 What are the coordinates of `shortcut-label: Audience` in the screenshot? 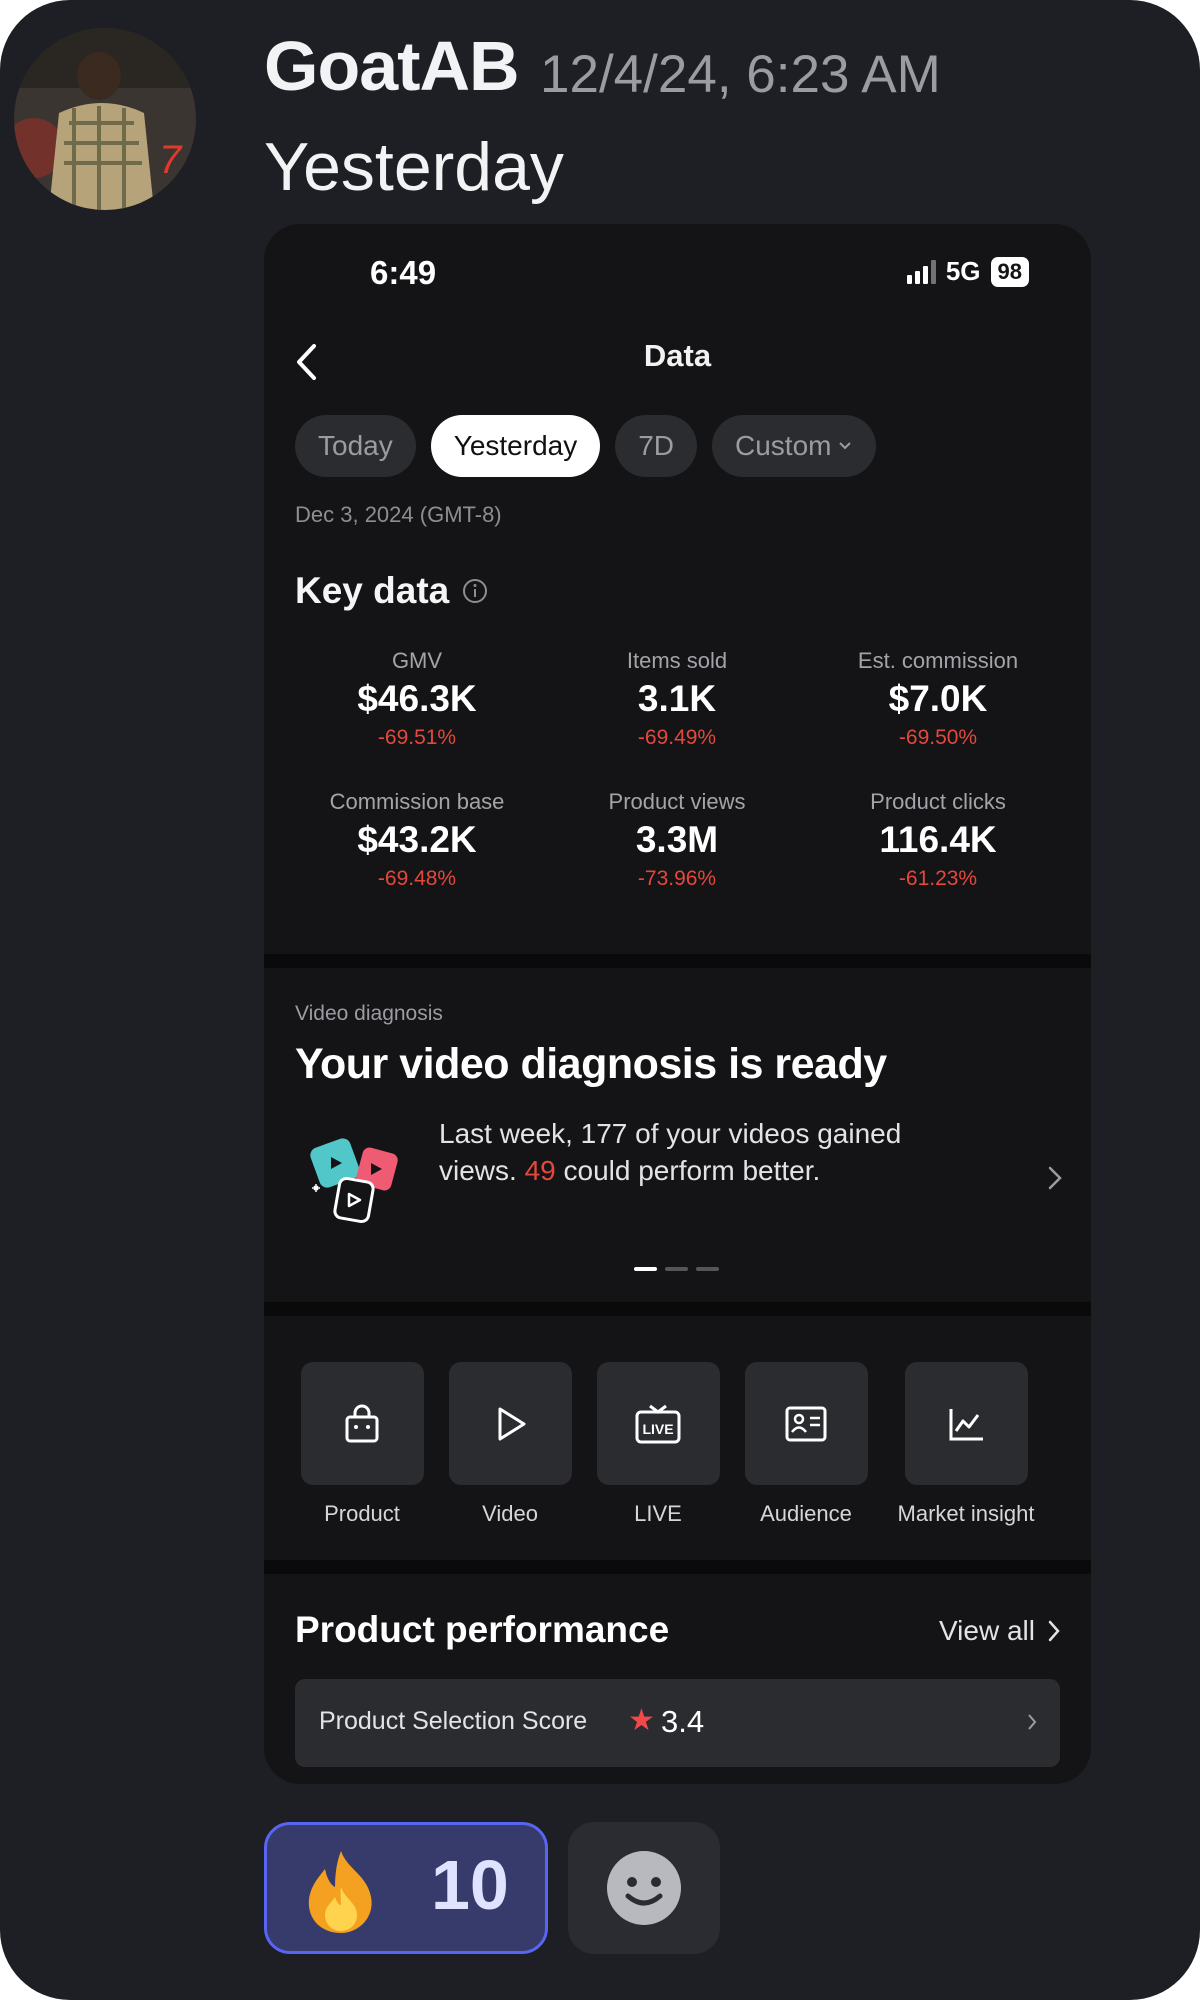 It's located at (806, 1513).